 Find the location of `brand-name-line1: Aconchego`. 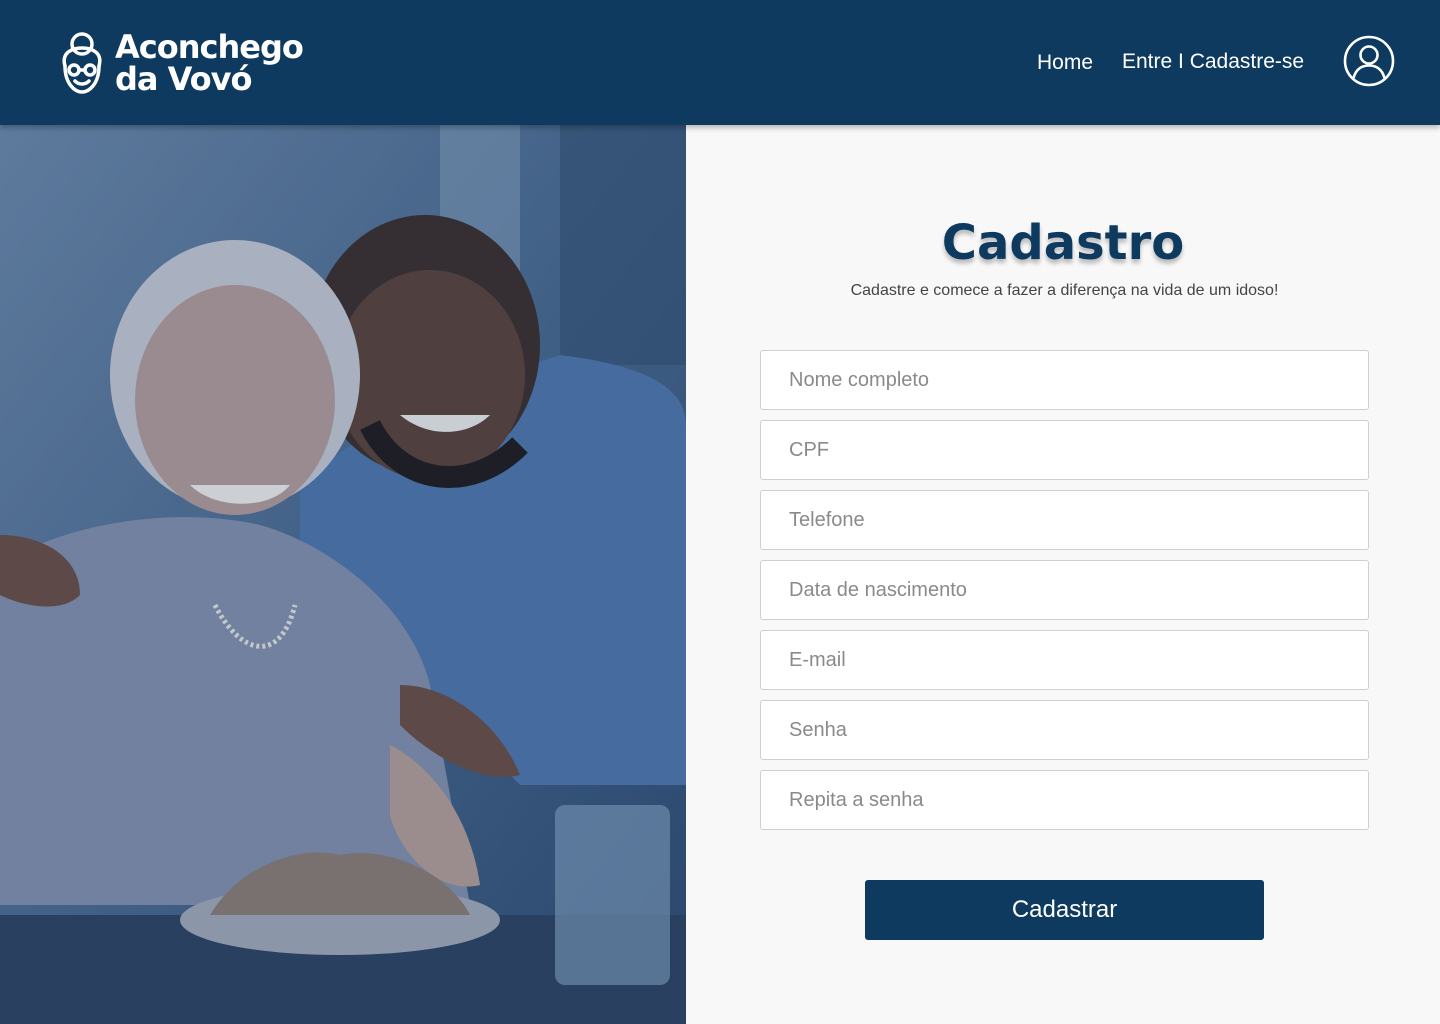

brand-name-line1: Aconchego is located at coordinates (209, 47).